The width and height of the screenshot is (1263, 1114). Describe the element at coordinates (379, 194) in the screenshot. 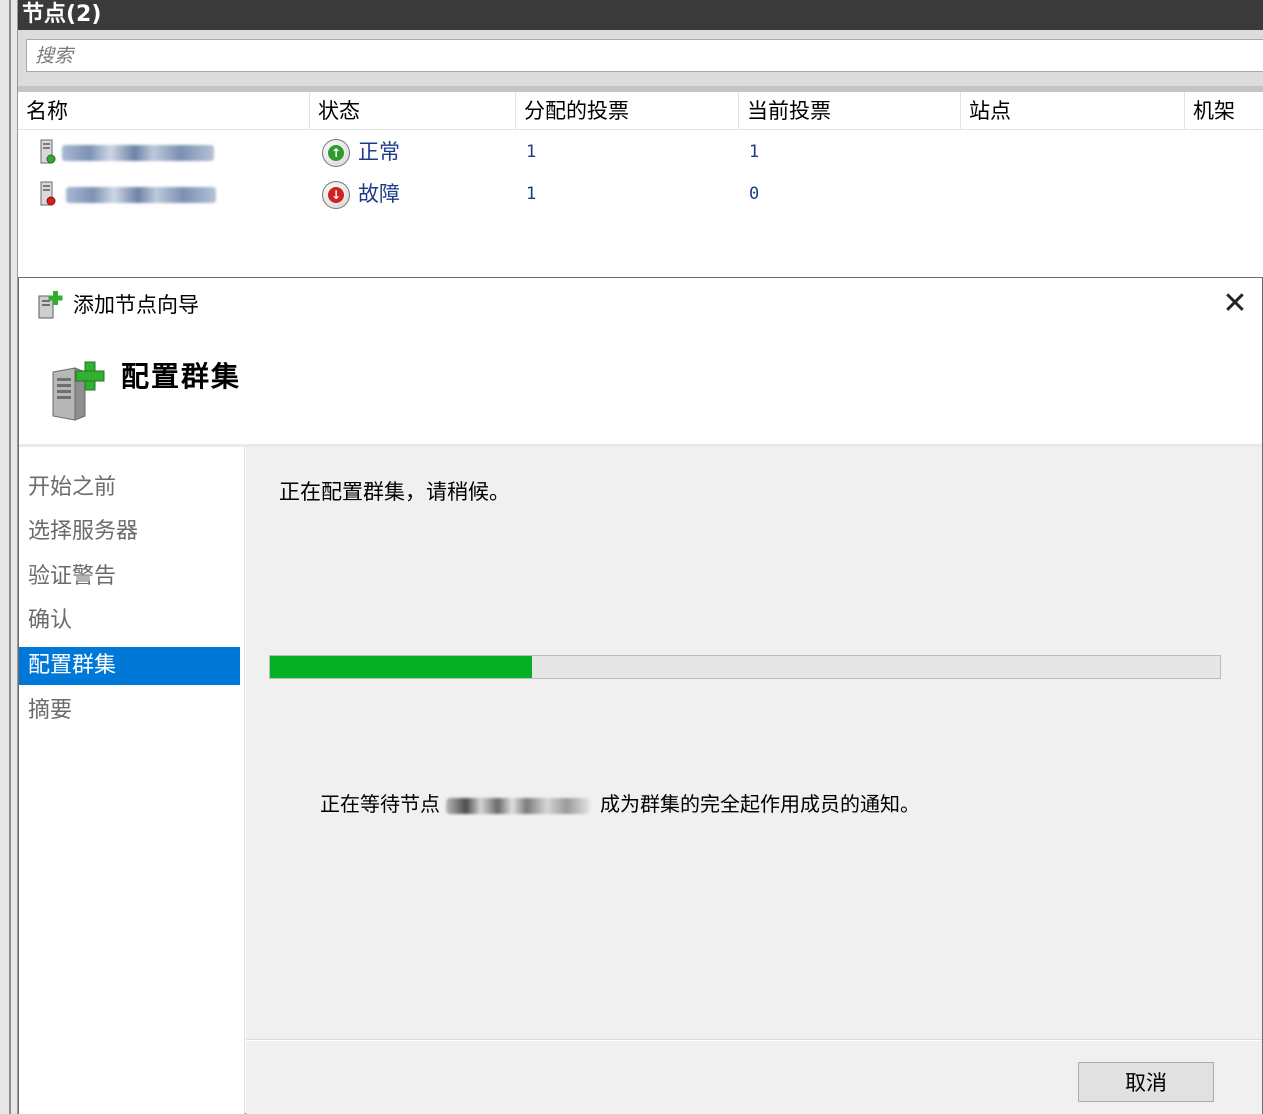

I see `node-status: 故障` at that location.